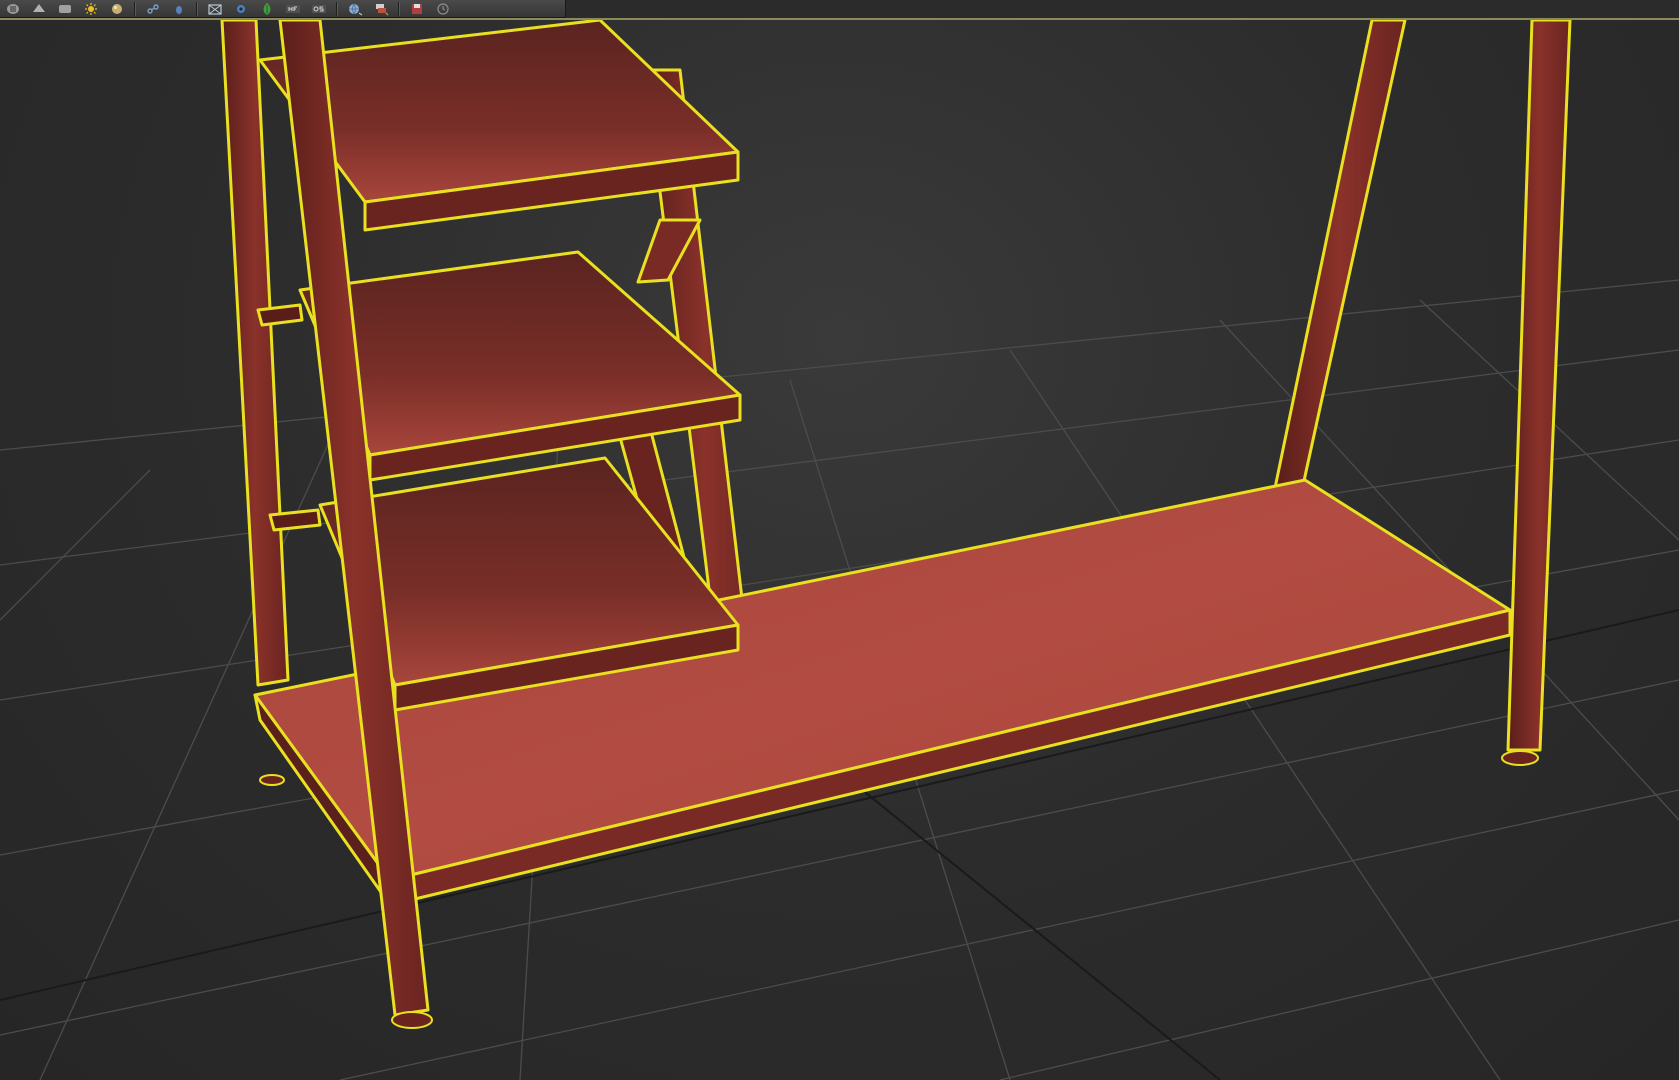 This screenshot has width=1679, height=1080. Describe the element at coordinates (417, 9) in the screenshot. I see `save-icon` at that location.